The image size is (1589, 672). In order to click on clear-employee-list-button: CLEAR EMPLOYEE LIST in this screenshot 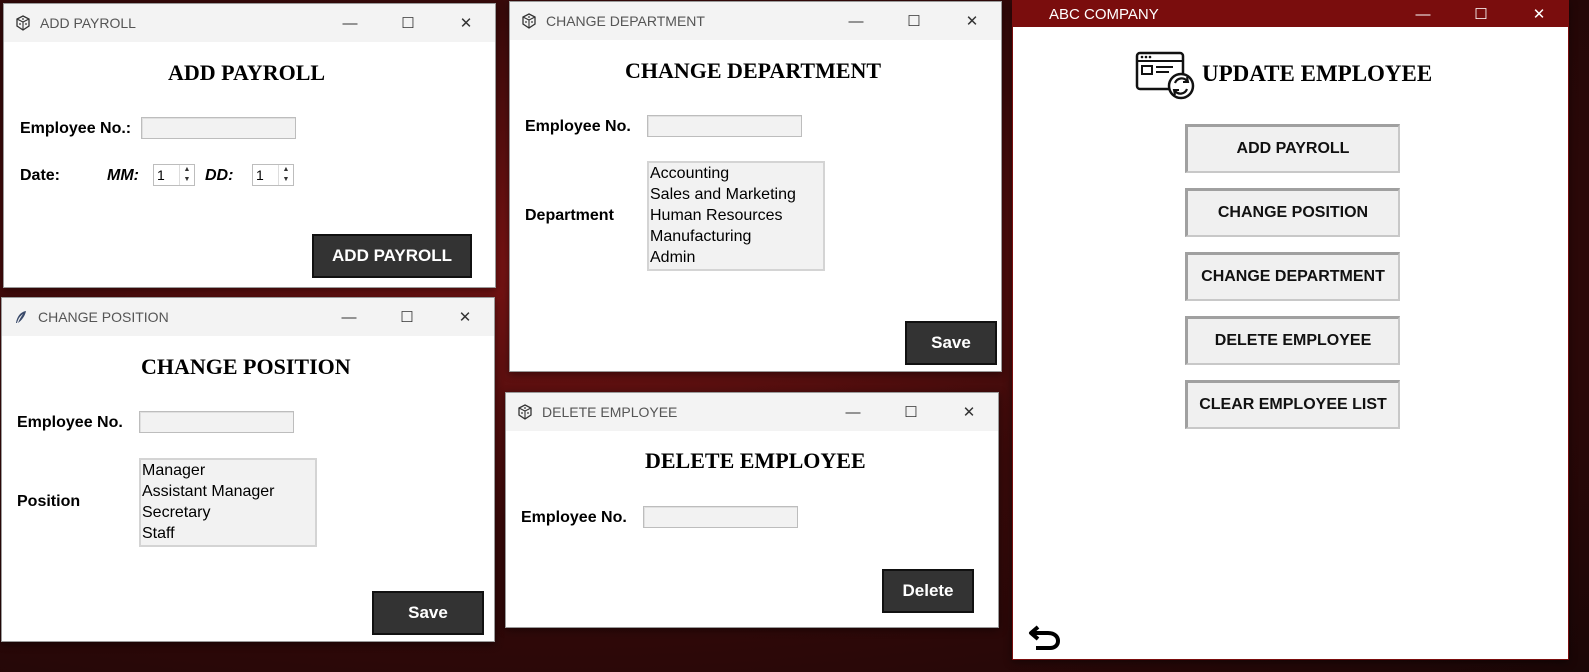, I will do `click(1292, 404)`.